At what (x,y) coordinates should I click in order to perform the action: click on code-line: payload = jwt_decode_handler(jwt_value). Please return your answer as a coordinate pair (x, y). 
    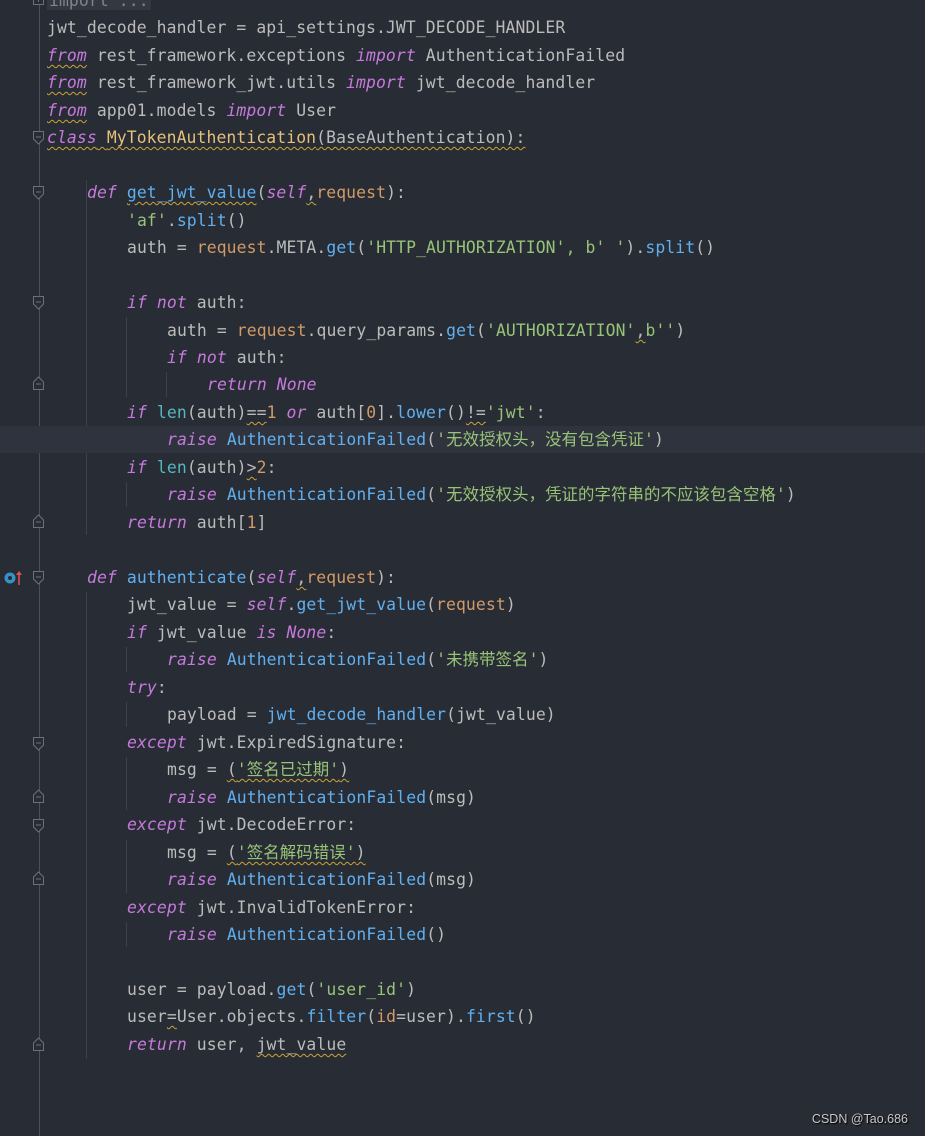
    Looking at the image, I should click on (462, 714).